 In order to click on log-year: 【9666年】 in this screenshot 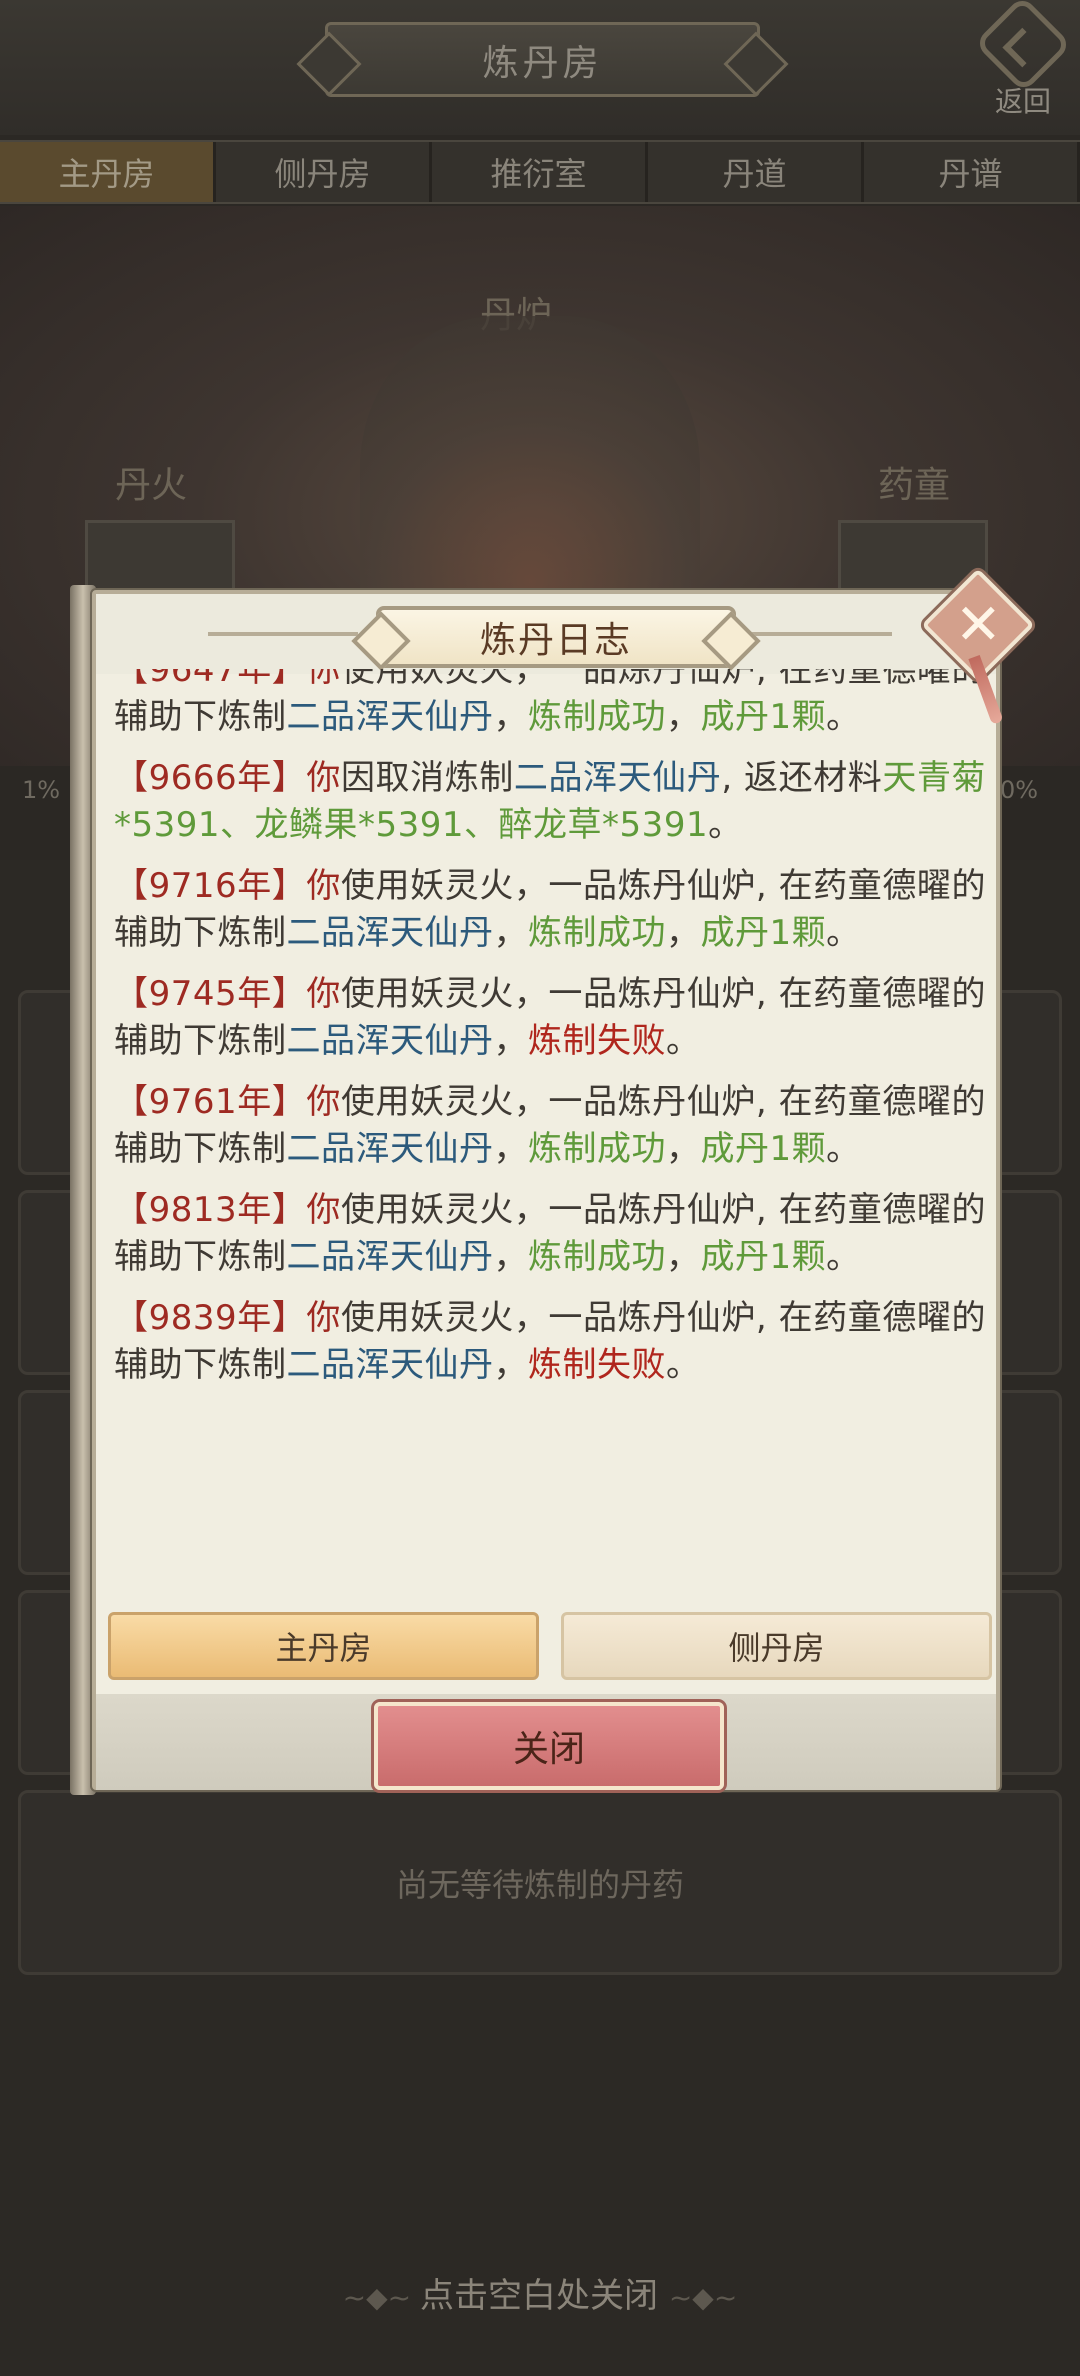, I will do `click(210, 778)`.